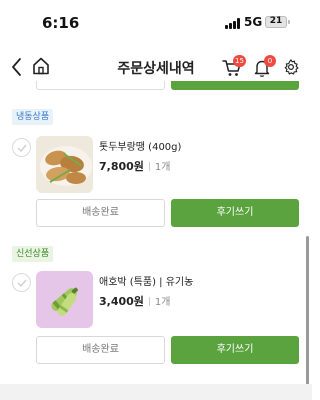 This screenshot has height=400, width=320. What do you see at coordinates (100, 85) in the screenshot?
I see `previous-status-button` at bounding box center [100, 85].